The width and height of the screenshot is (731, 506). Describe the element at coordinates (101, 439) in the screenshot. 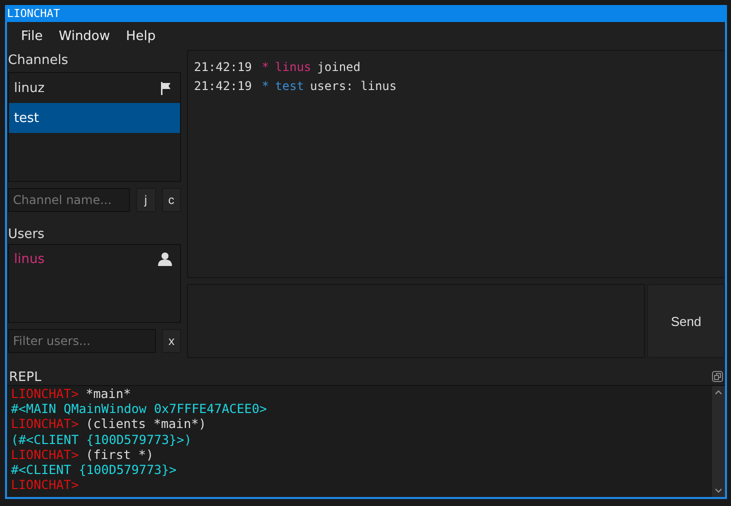

I see `result-text: (#<CLIENT {100D579773}>)` at that location.